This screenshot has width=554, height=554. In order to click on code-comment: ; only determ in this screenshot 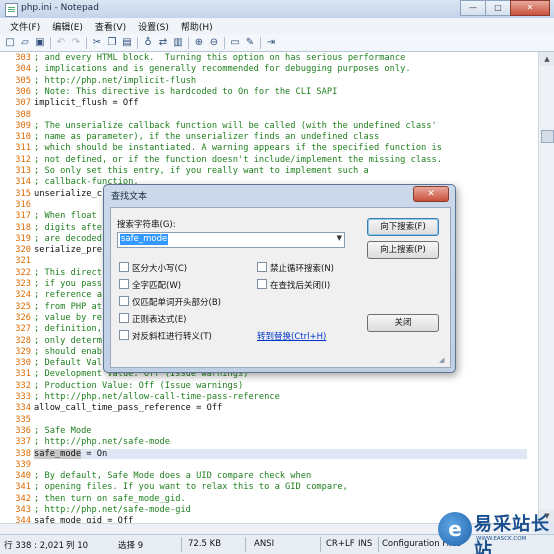, I will do `click(68, 341)`.